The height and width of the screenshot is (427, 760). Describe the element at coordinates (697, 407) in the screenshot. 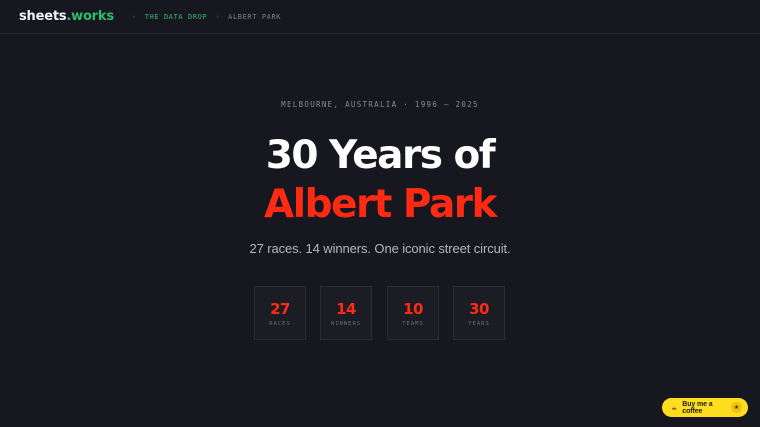

I see `coffee-button-label: Buy me a coffee` at that location.